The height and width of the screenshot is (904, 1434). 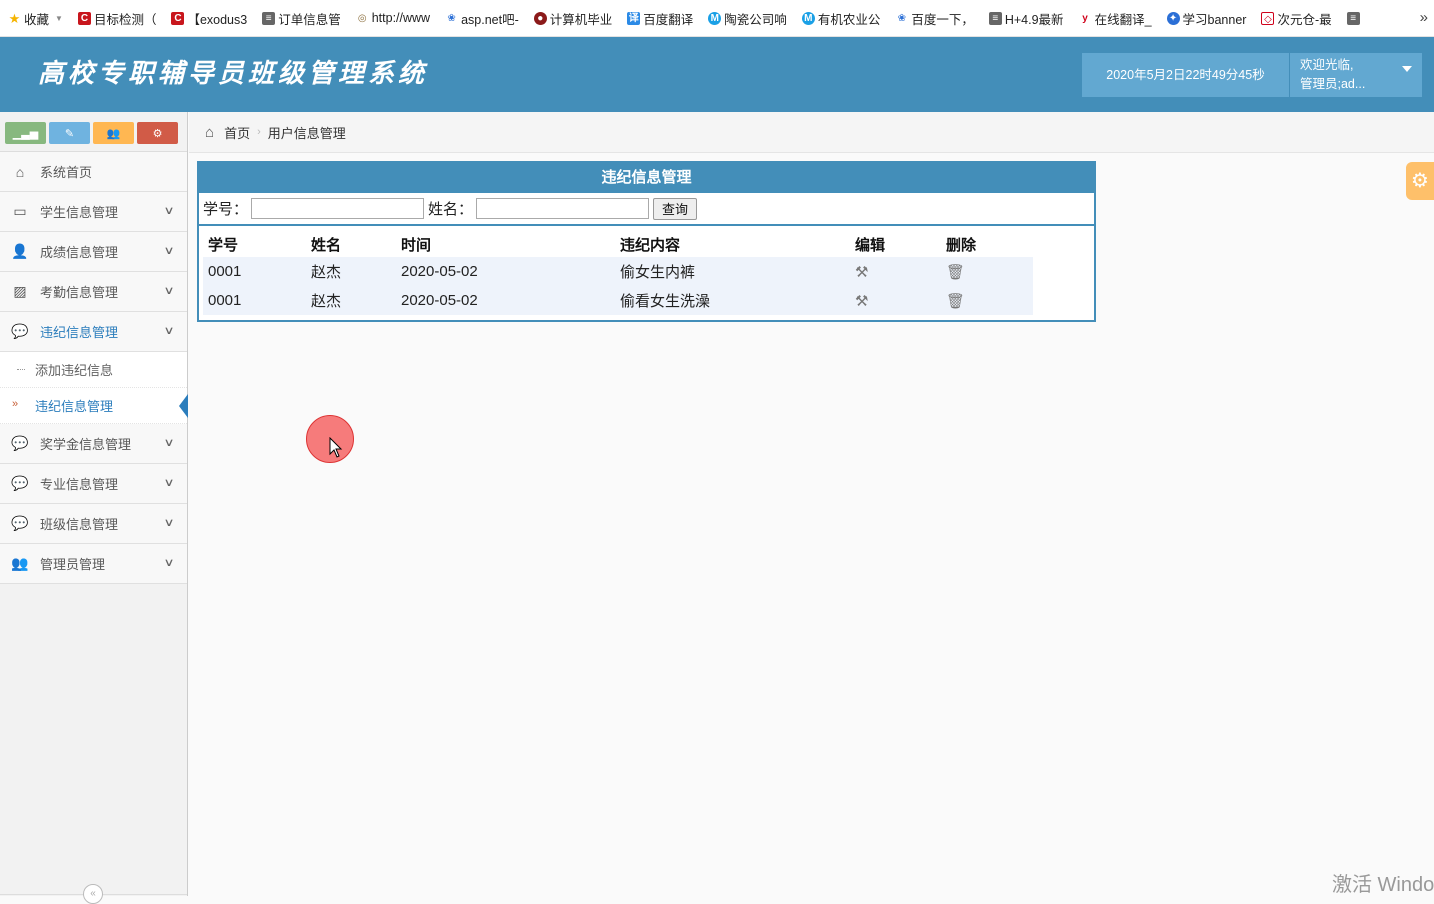 What do you see at coordinates (20, 563) in the screenshot?
I see `users-icon: 👥` at bounding box center [20, 563].